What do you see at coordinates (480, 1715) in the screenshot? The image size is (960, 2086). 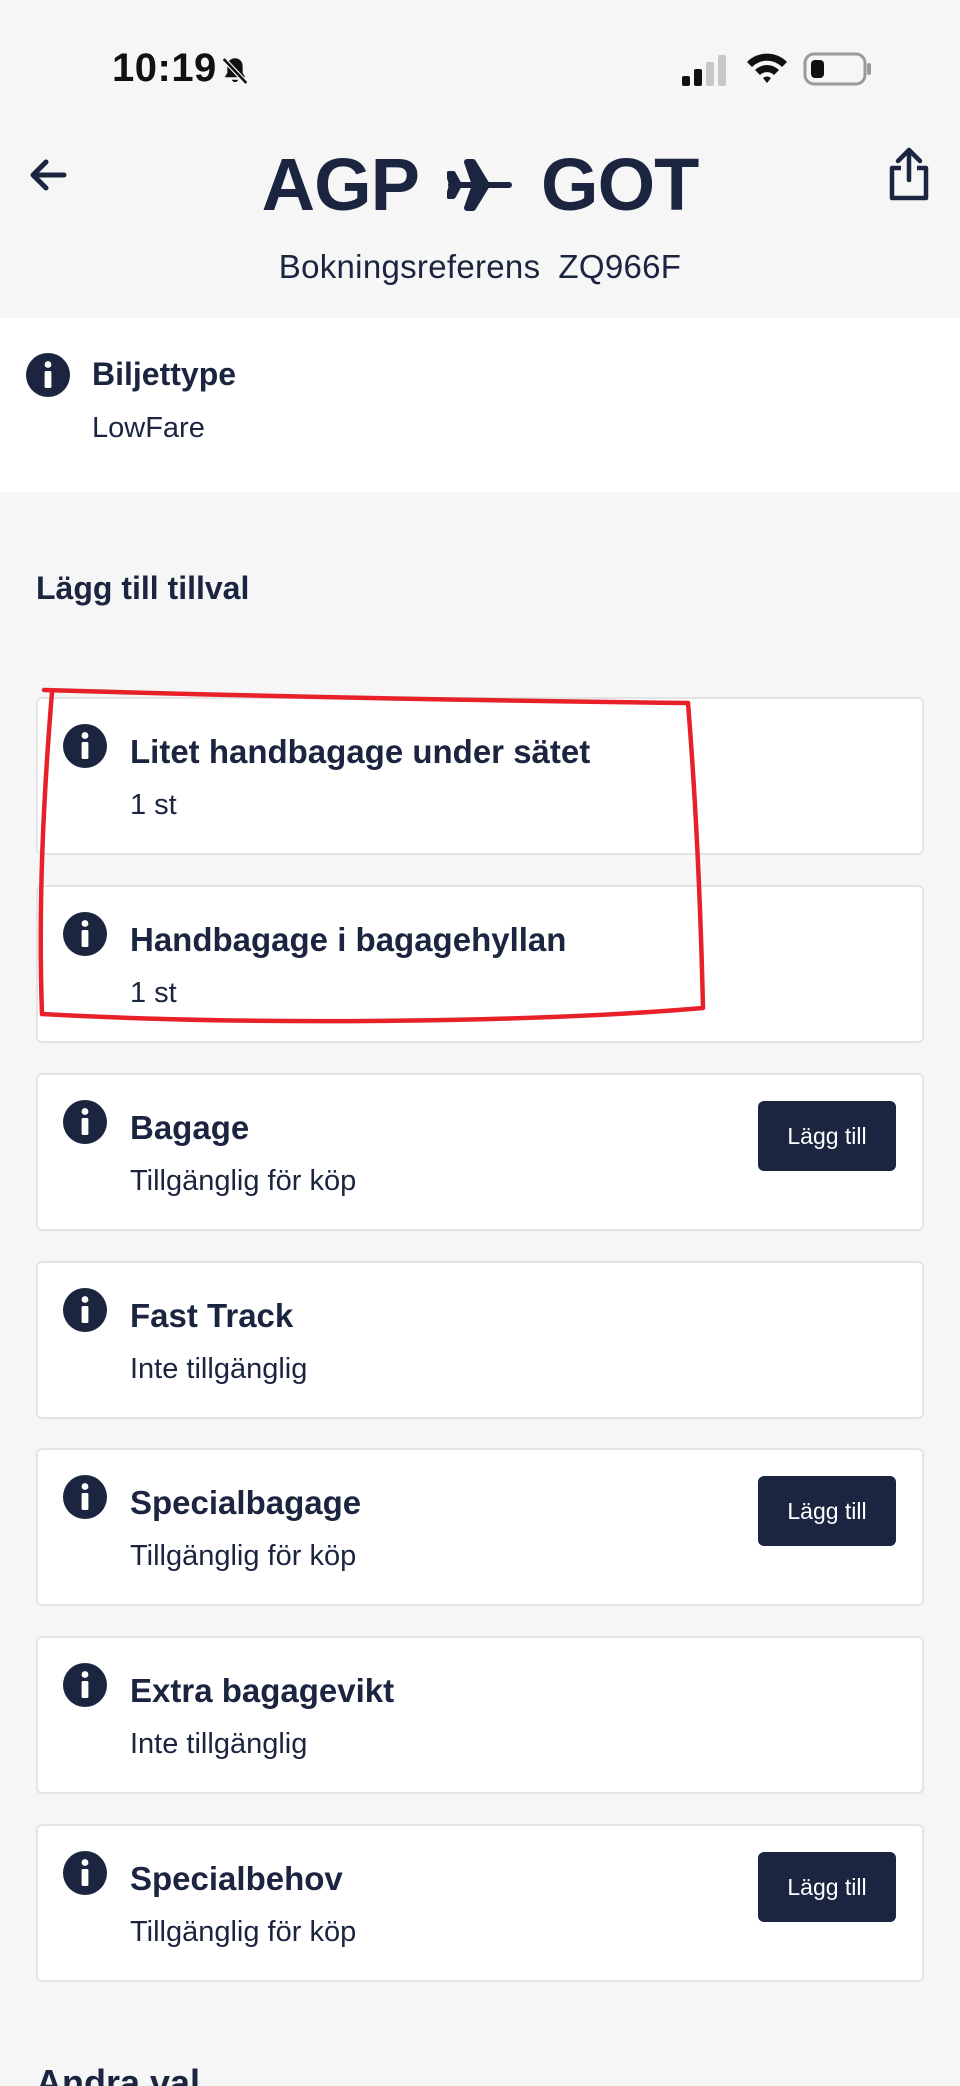 I see `addon-card-extra-baggage-weight: Extra bagagevikt Inte tillgänglig` at bounding box center [480, 1715].